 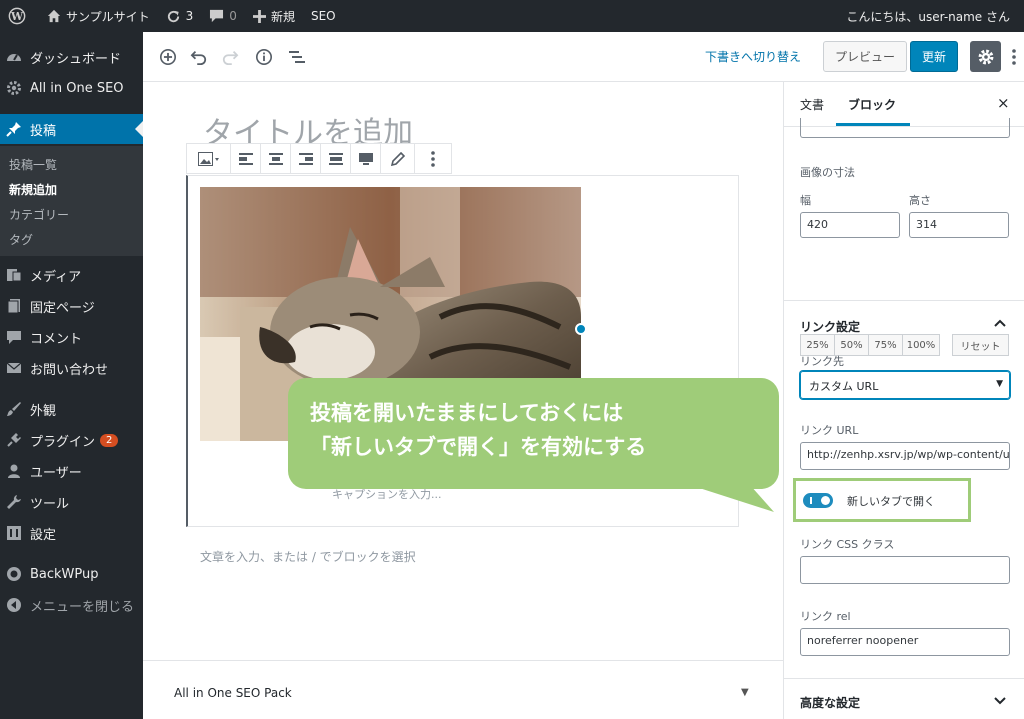 What do you see at coordinates (872, 104) in the screenshot?
I see `tab-block: ブロック` at bounding box center [872, 104].